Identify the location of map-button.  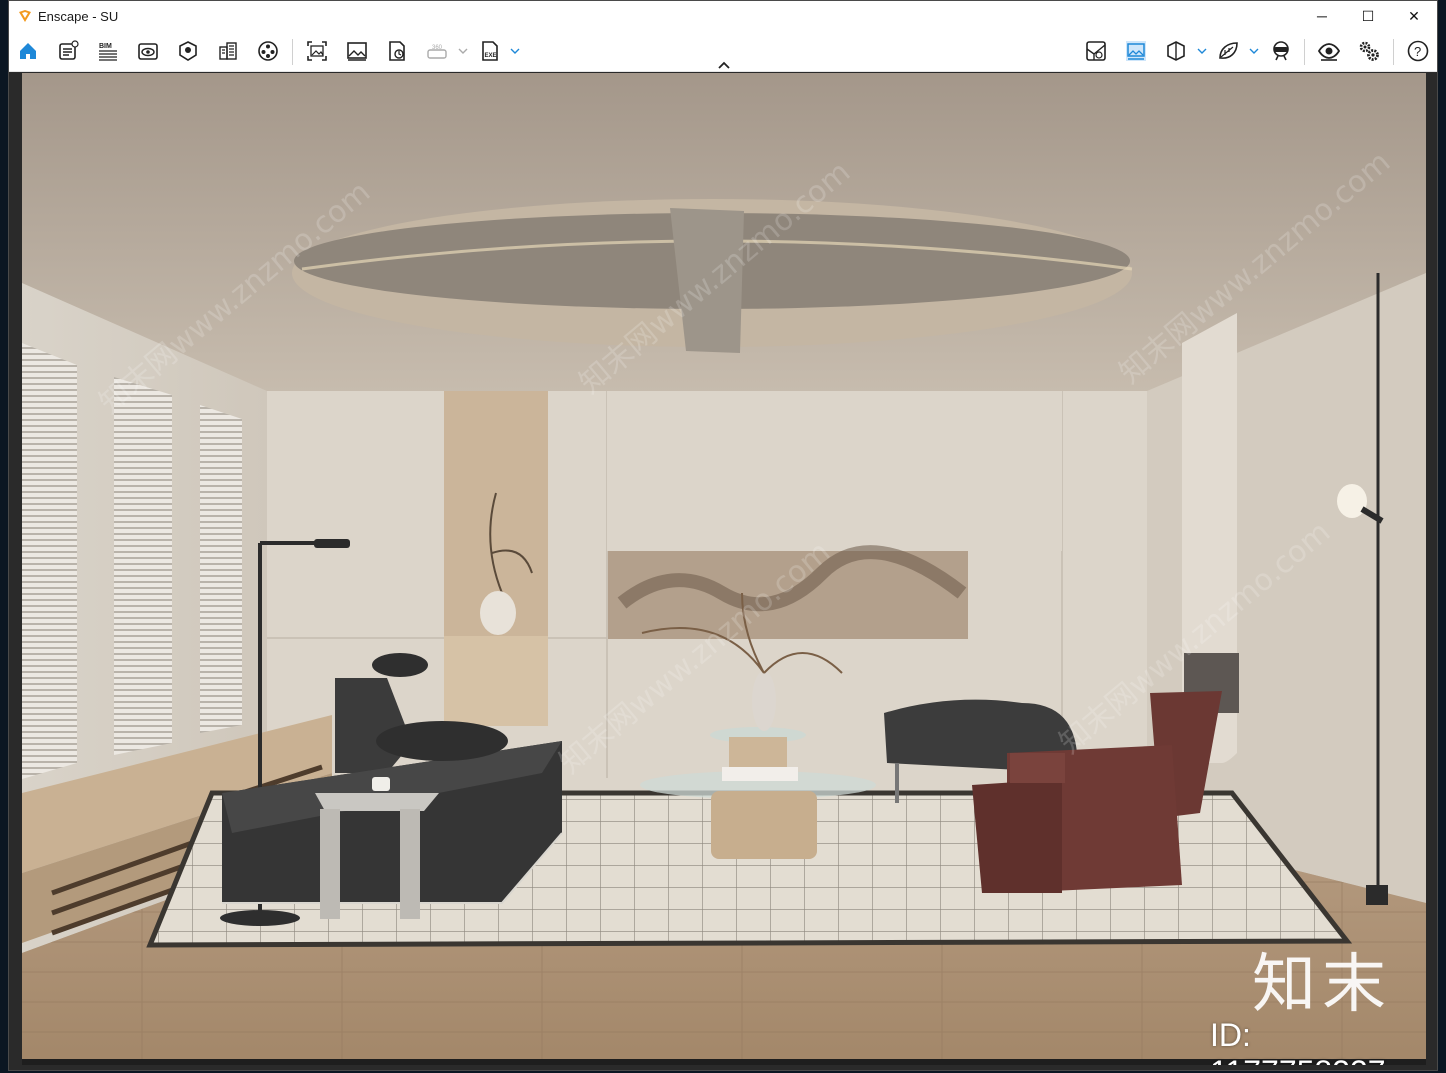
(1096, 51).